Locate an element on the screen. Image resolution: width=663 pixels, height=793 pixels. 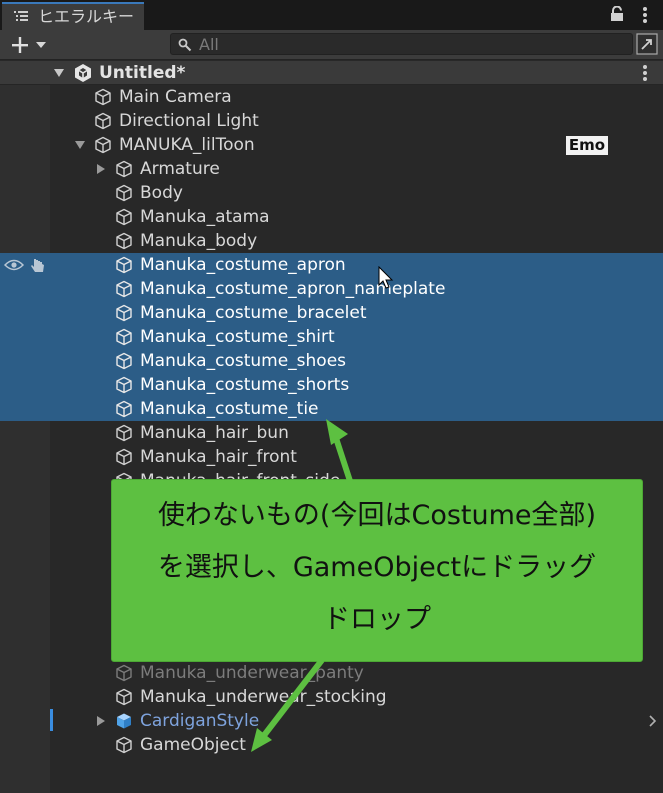
drag-arrows is located at coordinates (302, 585).